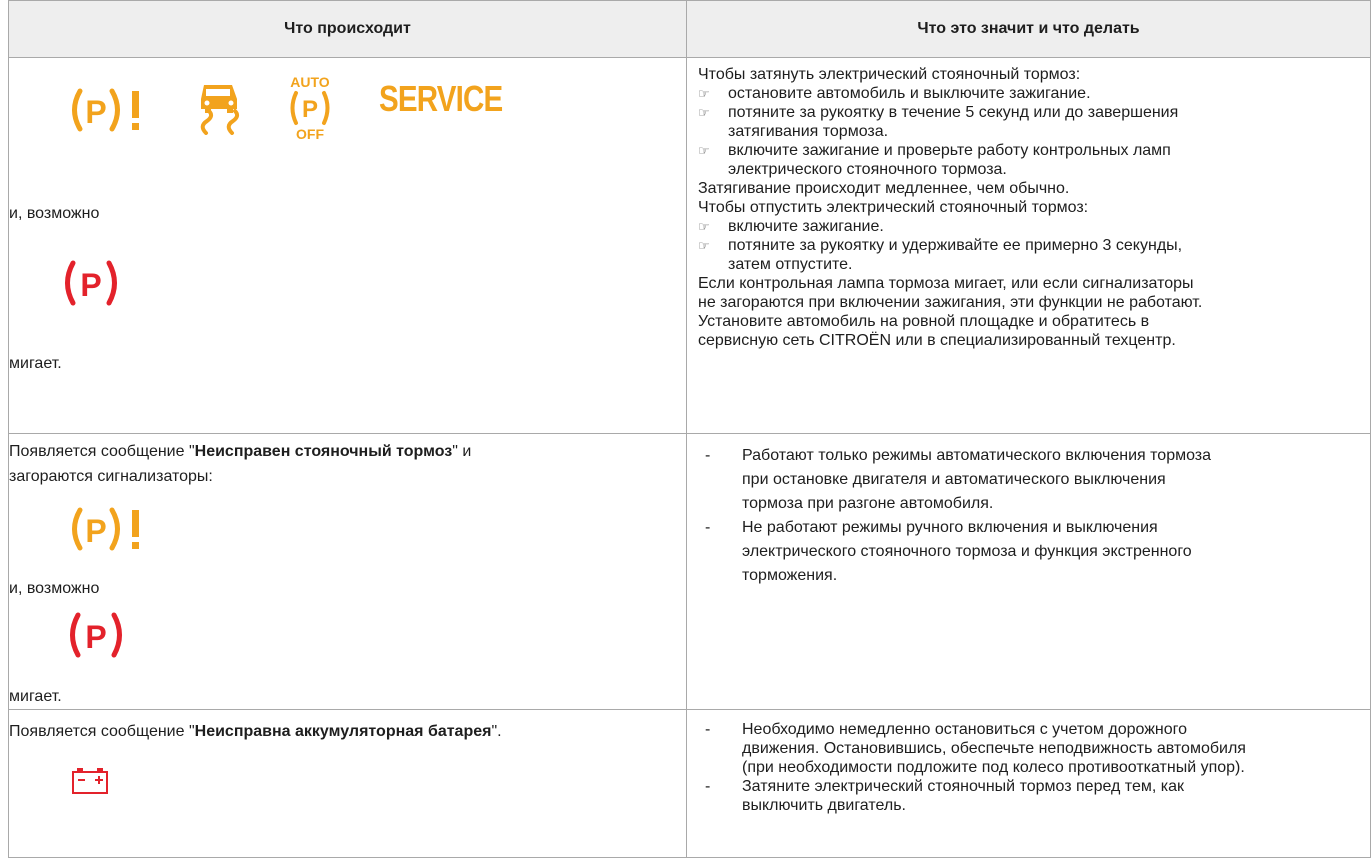 The width and height of the screenshot is (1371, 858). What do you see at coordinates (54, 213) in the screenshot?
I see `row1-maybe-text: и, возможно` at bounding box center [54, 213].